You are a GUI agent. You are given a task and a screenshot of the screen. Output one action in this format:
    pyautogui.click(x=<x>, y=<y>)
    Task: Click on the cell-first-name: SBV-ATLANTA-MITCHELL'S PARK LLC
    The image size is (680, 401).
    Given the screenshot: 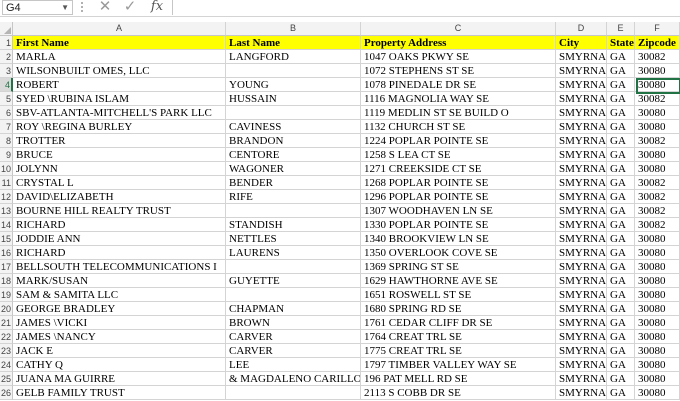 What is the action you would take?
    pyautogui.click(x=119, y=113)
    